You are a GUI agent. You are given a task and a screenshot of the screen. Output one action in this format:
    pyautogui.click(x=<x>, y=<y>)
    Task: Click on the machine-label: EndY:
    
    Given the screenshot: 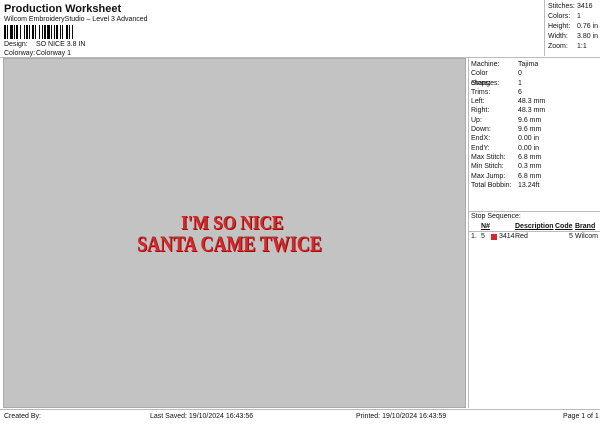 What is the action you would take?
    pyautogui.click(x=480, y=148)
    